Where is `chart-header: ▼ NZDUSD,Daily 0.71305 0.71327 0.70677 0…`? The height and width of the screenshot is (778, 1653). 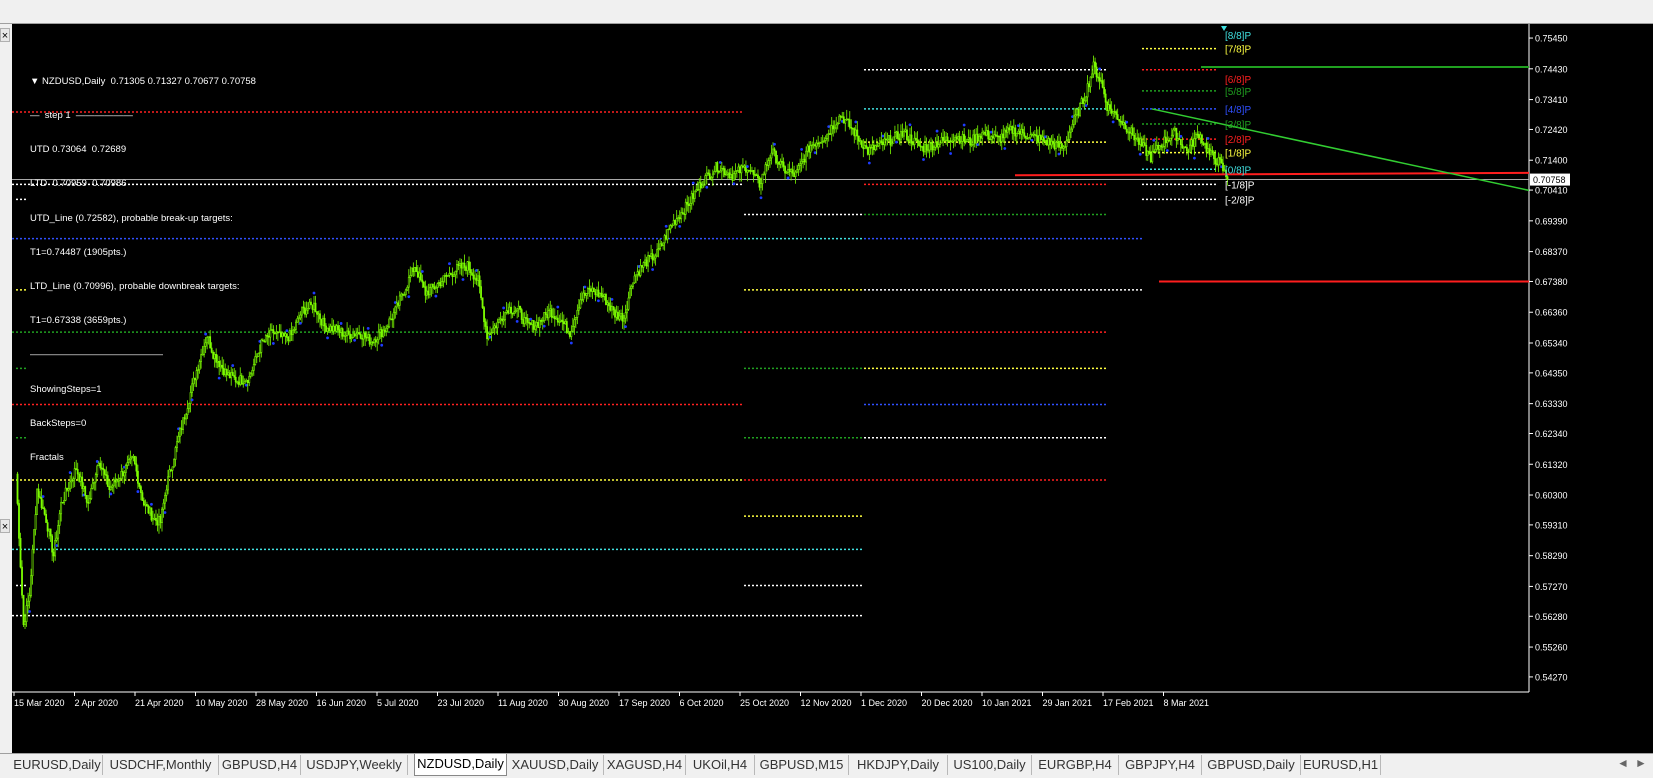
chart-header: ▼ NZDUSD,Daily 0.71305 0.71327 0.70677 0… is located at coordinates (143, 81).